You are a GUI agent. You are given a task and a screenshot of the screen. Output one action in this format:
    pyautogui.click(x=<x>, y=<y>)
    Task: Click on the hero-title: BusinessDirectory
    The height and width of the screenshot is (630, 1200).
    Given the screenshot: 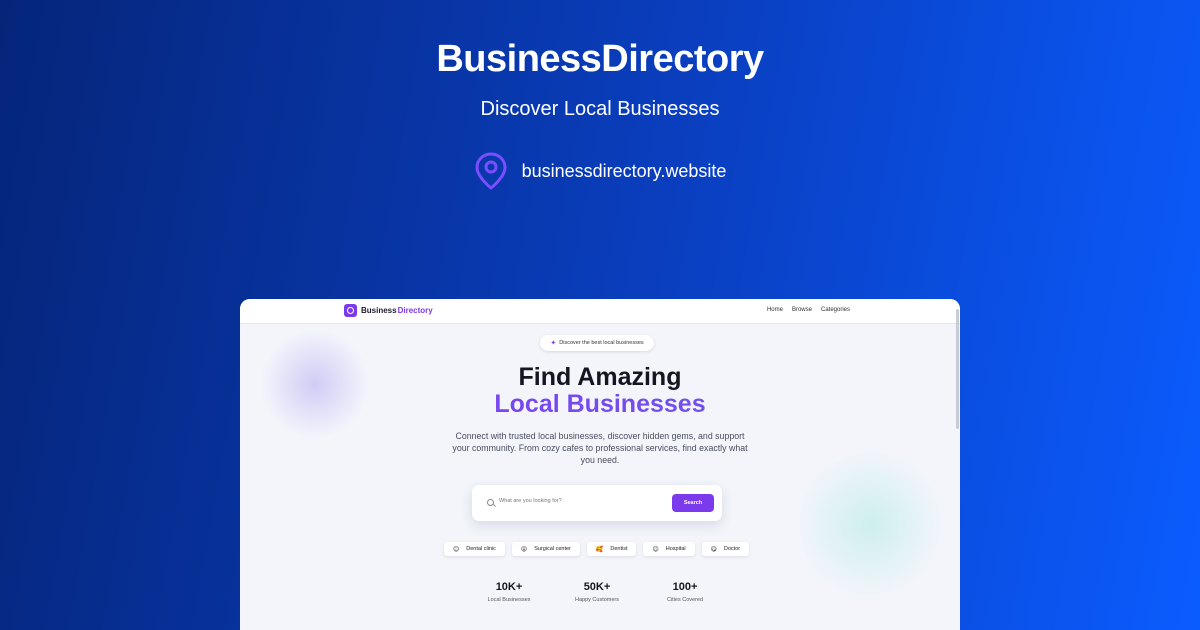 What is the action you would take?
    pyautogui.click(x=600, y=59)
    